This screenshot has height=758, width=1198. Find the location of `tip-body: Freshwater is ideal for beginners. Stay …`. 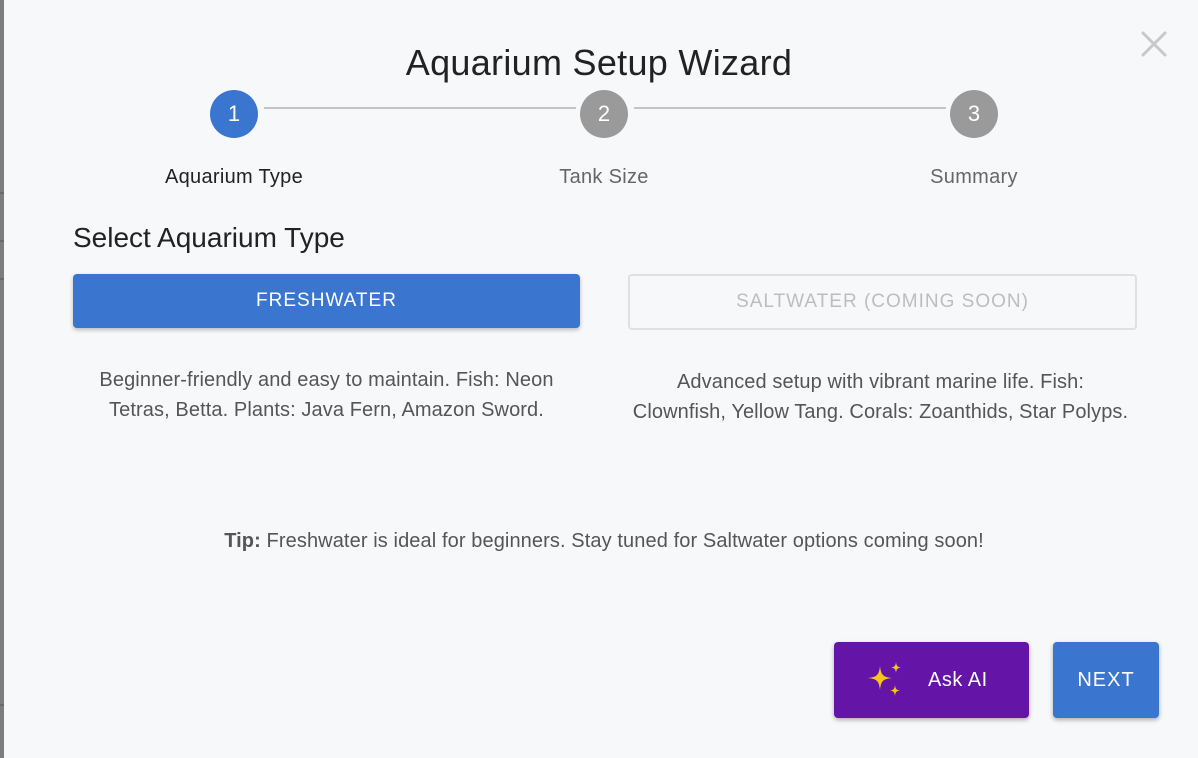

tip-body: Freshwater is ideal for beginners. Stay … is located at coordinates (622, 541).